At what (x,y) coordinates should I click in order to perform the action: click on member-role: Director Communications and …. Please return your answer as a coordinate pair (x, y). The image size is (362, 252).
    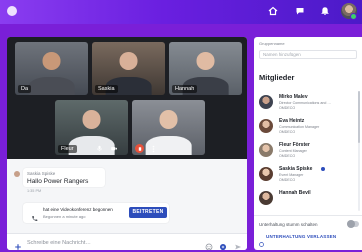
    Looking at the image, I should click on (305, 103).